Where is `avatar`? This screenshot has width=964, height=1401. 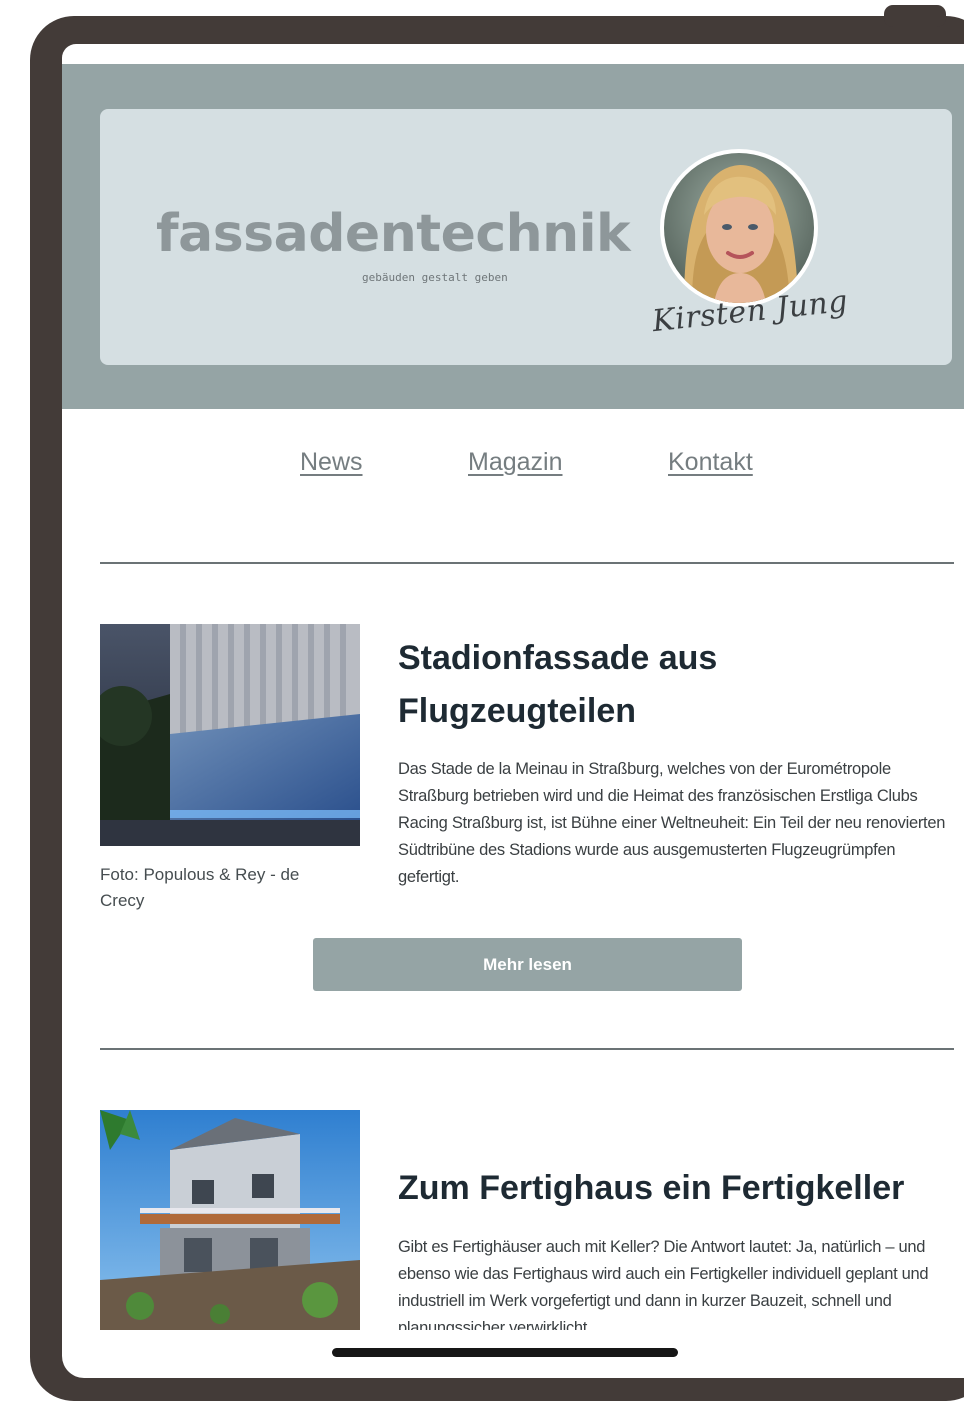 avatar is located at coordinates (739, 228).